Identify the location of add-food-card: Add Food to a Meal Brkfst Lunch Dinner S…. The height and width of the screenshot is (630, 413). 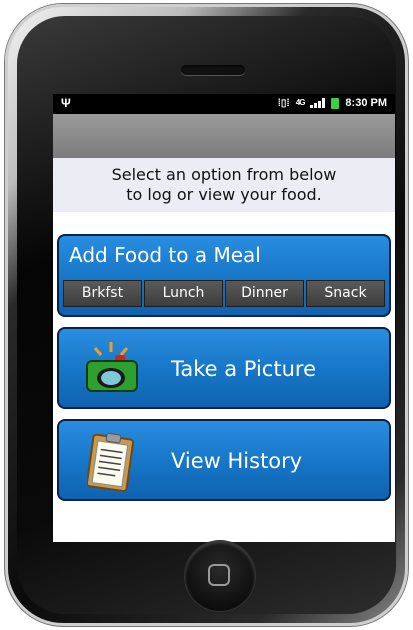
(224, 275).